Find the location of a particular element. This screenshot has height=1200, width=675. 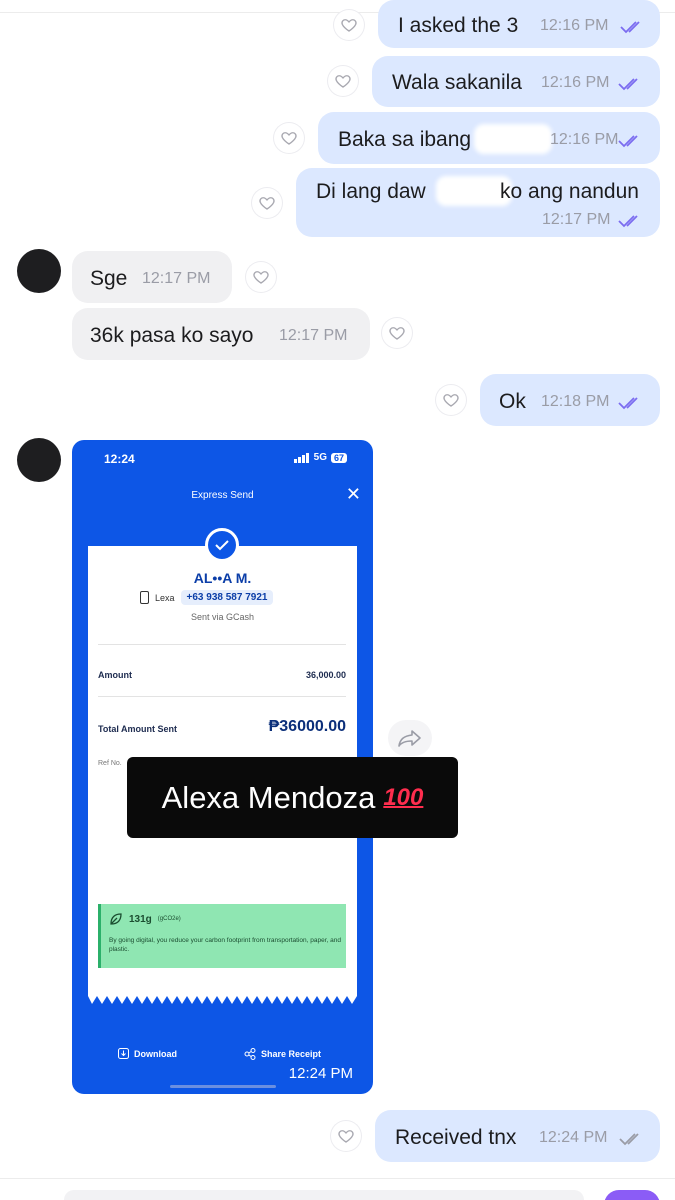

signal-icon is located at coordinates (301, 457).